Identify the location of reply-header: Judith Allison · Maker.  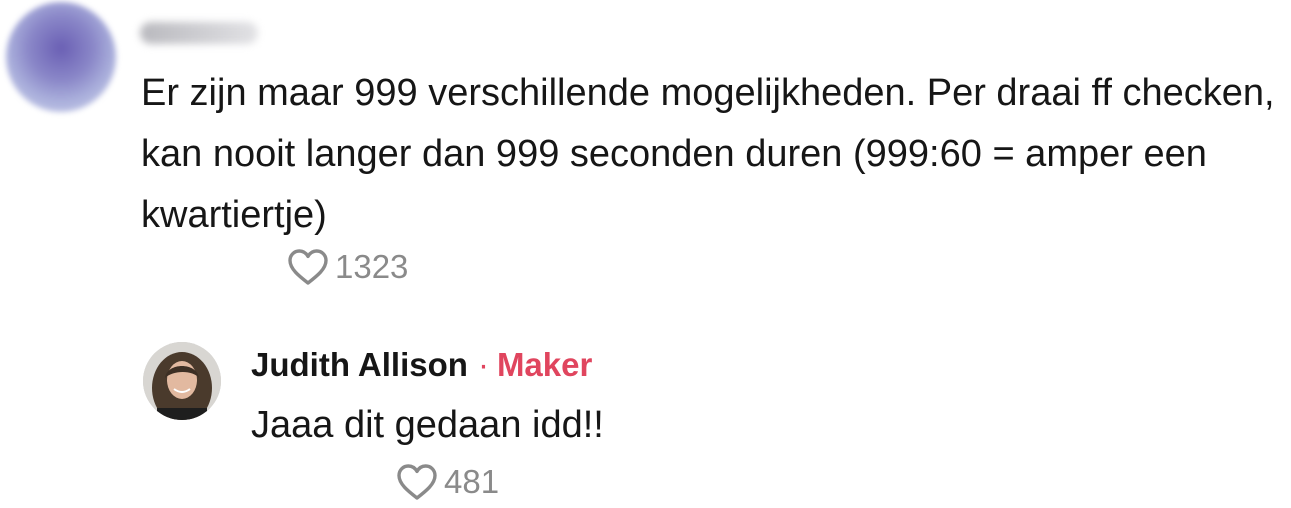
(421, 365).